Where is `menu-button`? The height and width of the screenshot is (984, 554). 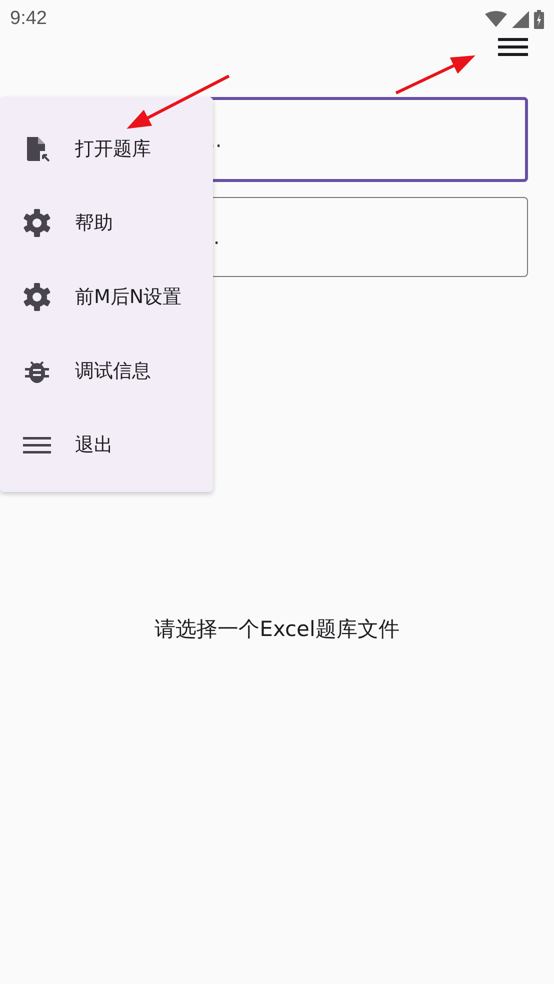 menu-button is located at coordinates (513, 47).